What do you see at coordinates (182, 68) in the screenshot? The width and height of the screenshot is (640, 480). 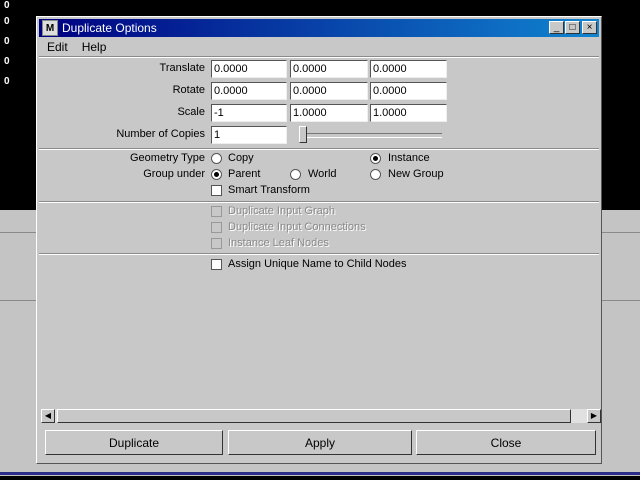 I see `translate-label: Translate` at bounding box center [182, 68].